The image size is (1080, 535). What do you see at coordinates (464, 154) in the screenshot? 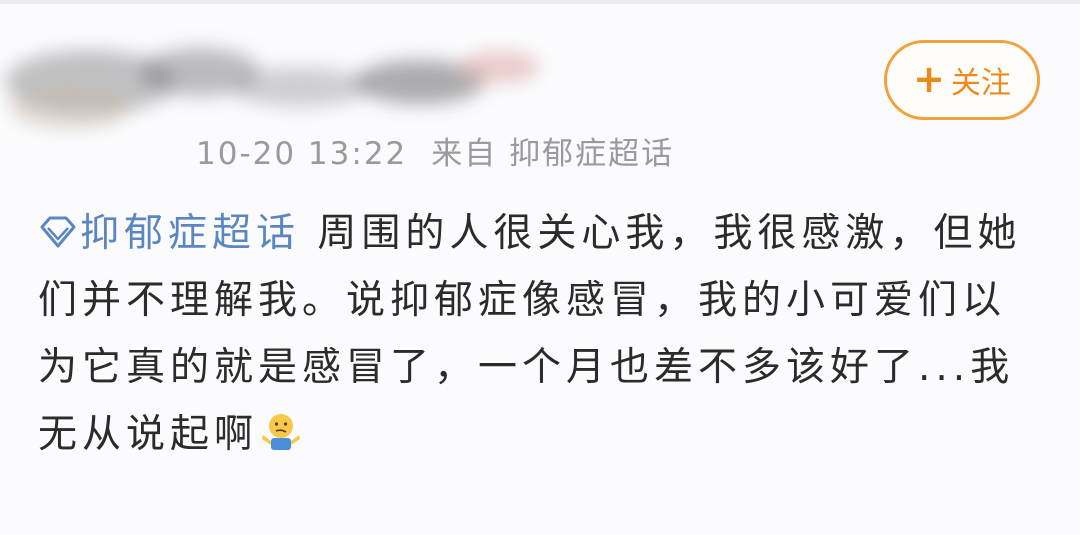
I see `source-prefix: 来自` at bounding box center [464, 154].